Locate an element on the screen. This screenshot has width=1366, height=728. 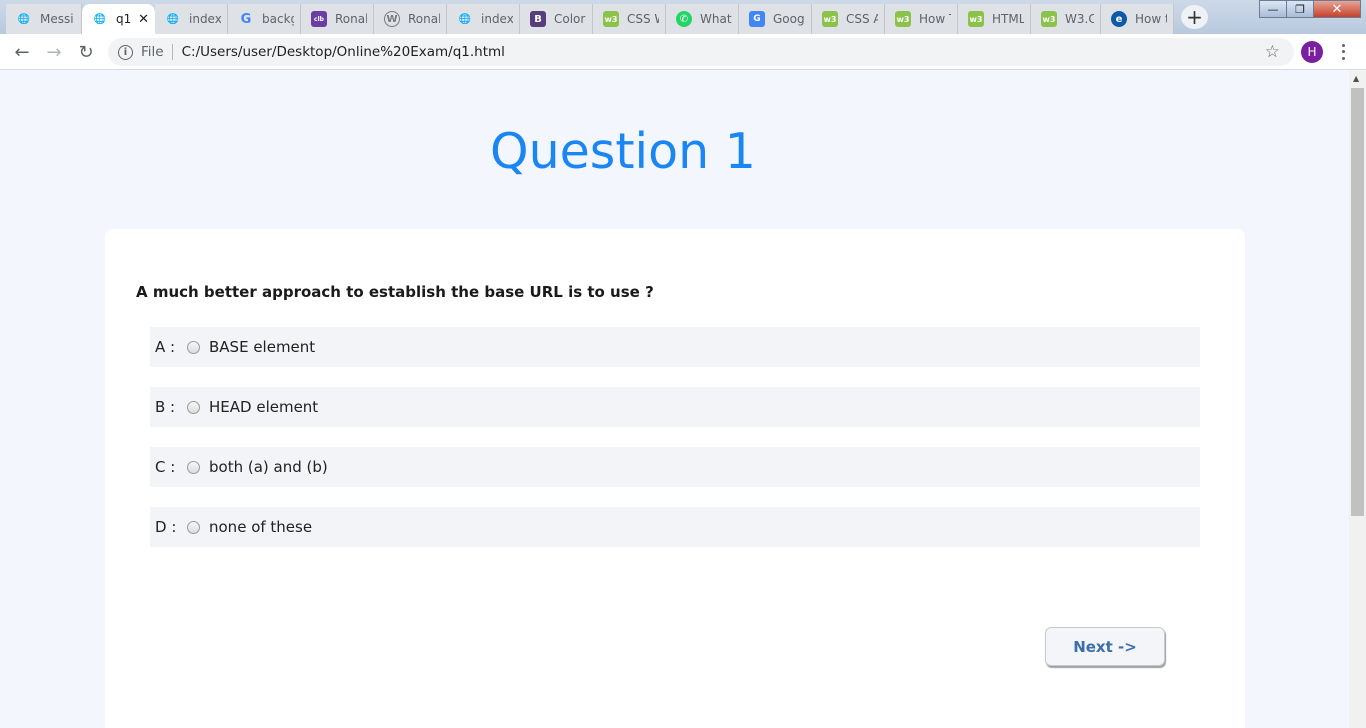
tab-index: 🌐 index is located at coordinates (191, 19).